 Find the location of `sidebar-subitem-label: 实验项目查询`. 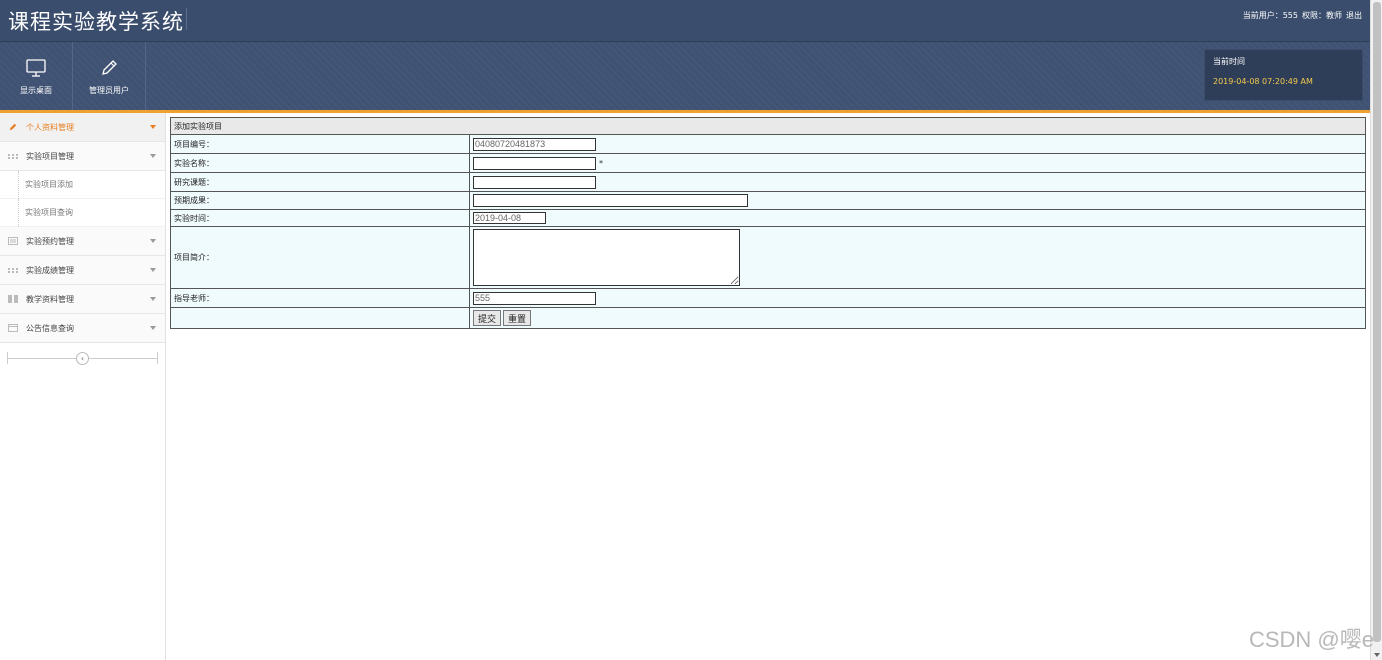

sidebar-subitem-label: 实验项目查询 is located at coordinates (49, 212).